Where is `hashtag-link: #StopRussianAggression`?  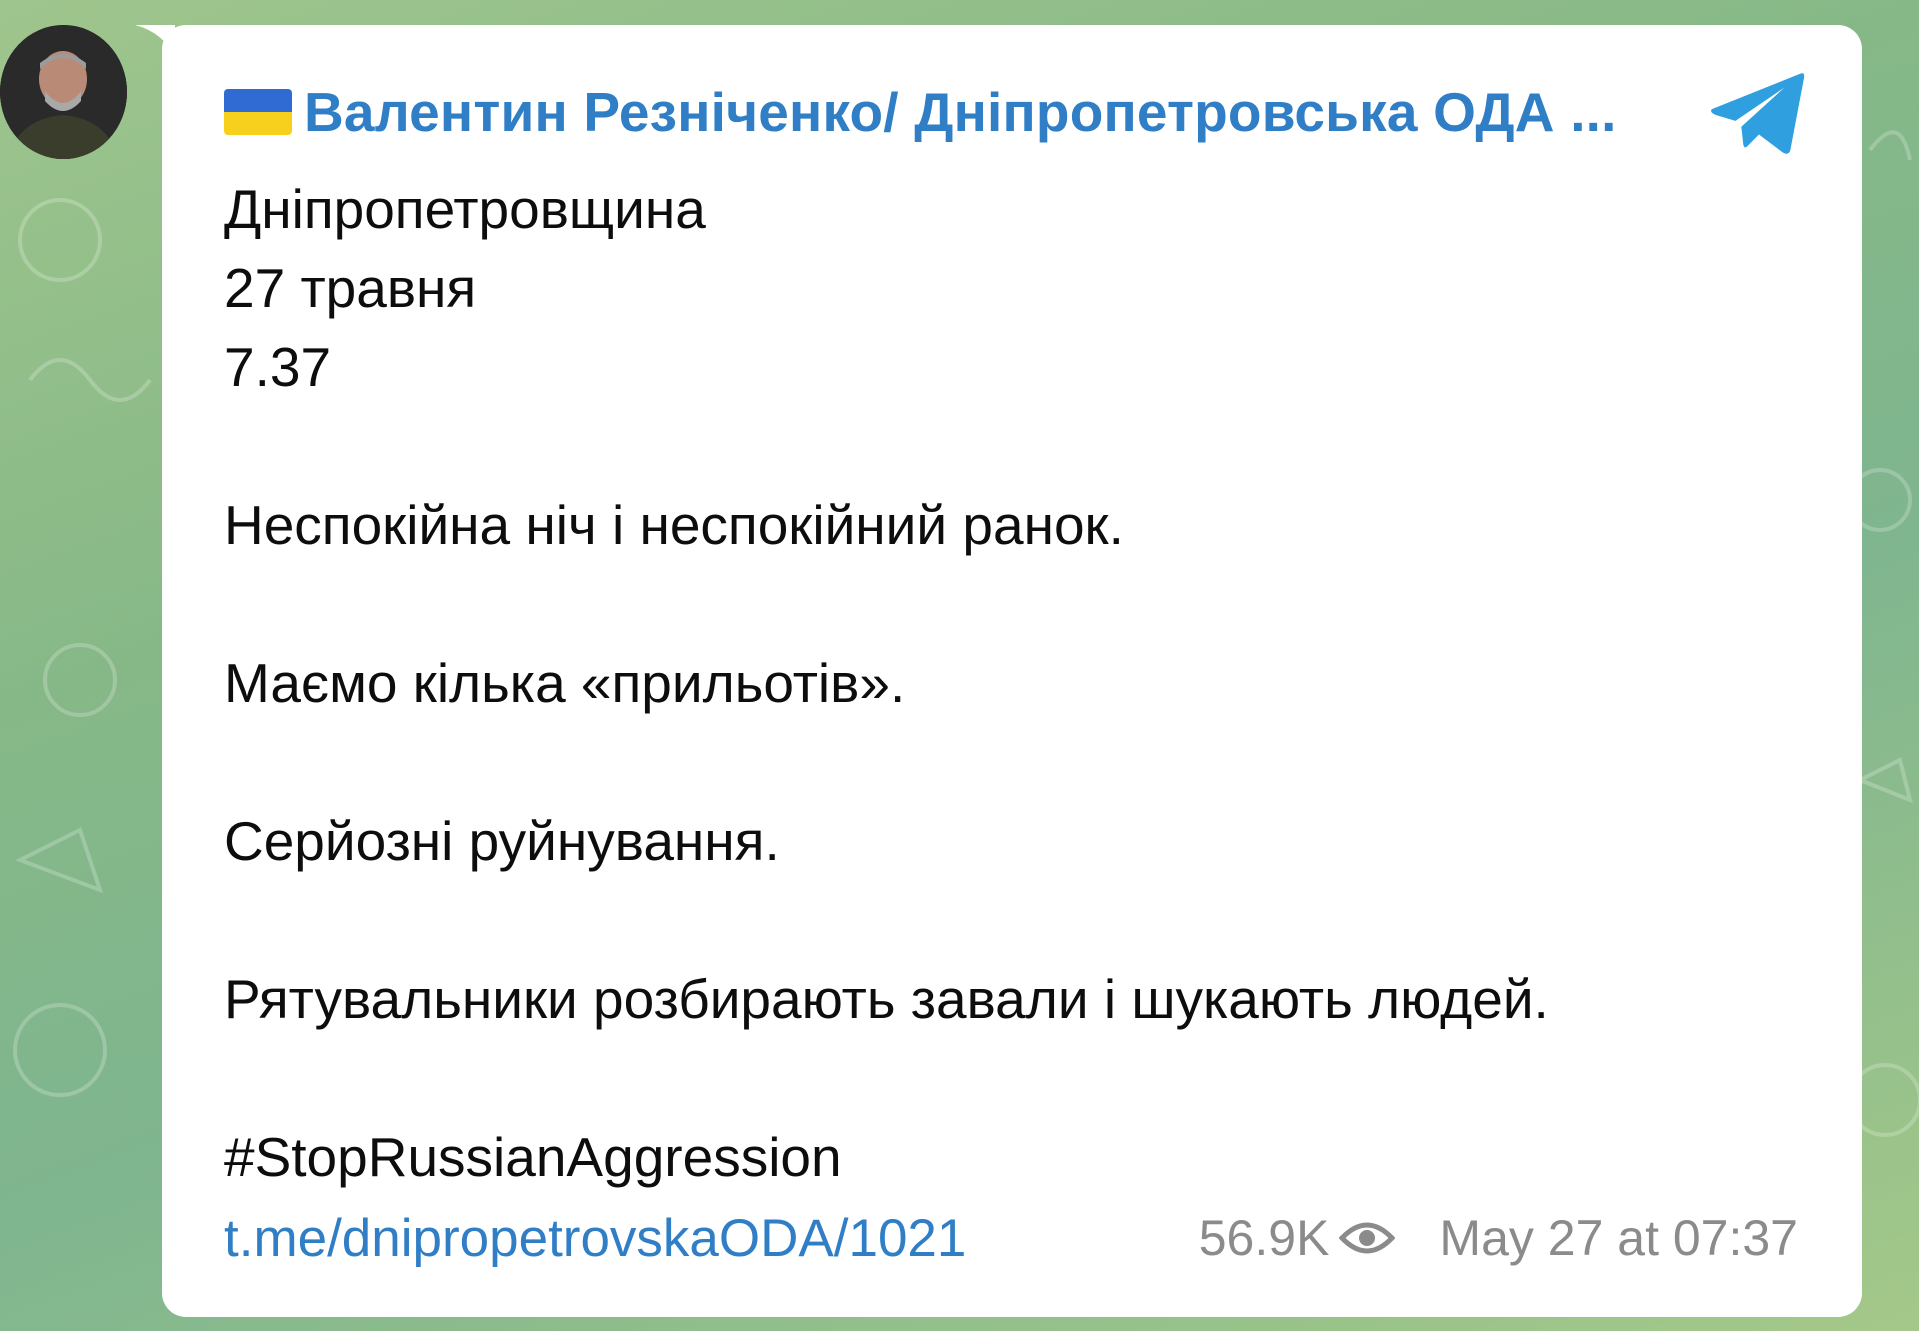 hashtag-link: #StopRussianAggression is located at coordinates (1004, 1157).